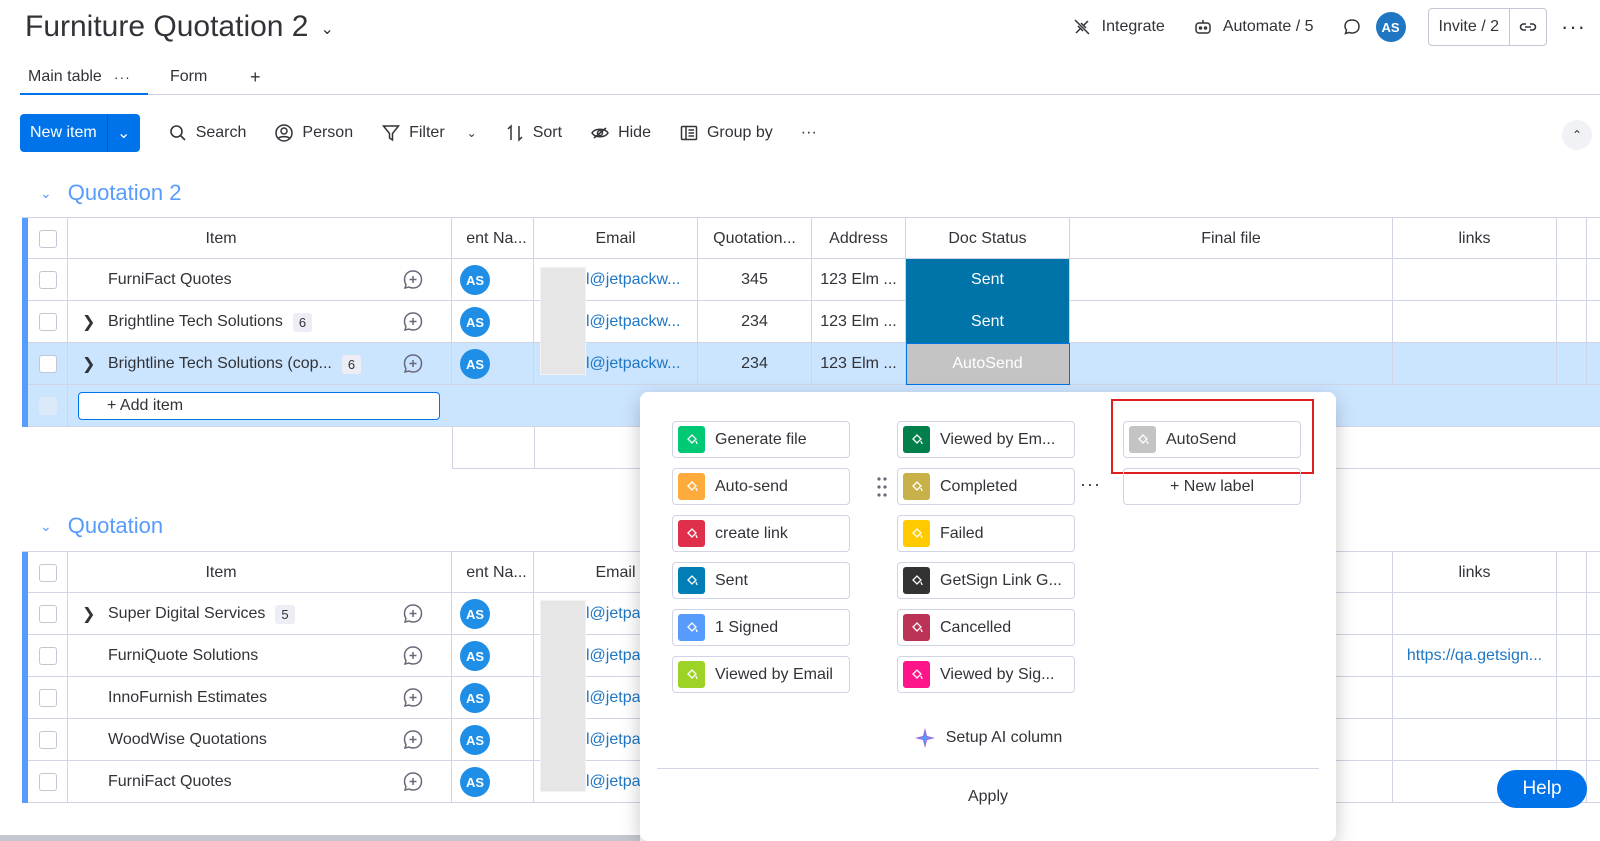 The height and width of the screenshot is (841, 1600). Describe the element at coordinates (110, 193) in the screenshot. I see `group-header-quotation-2: ⌄ Quotation 2` at that location.